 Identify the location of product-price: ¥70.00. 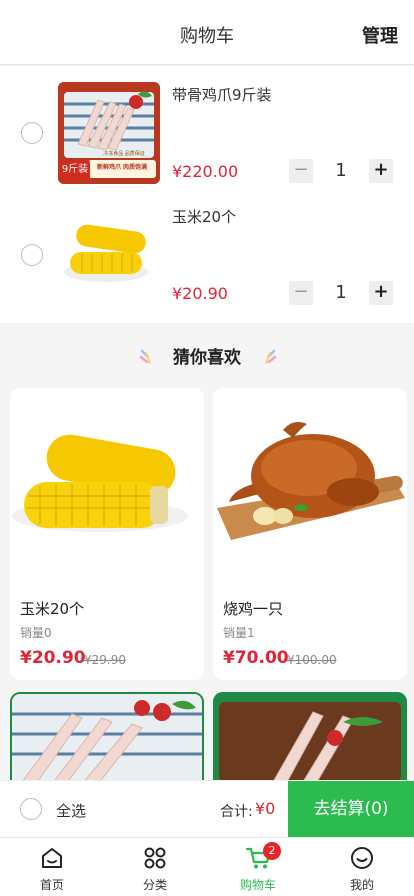
(256, 658).